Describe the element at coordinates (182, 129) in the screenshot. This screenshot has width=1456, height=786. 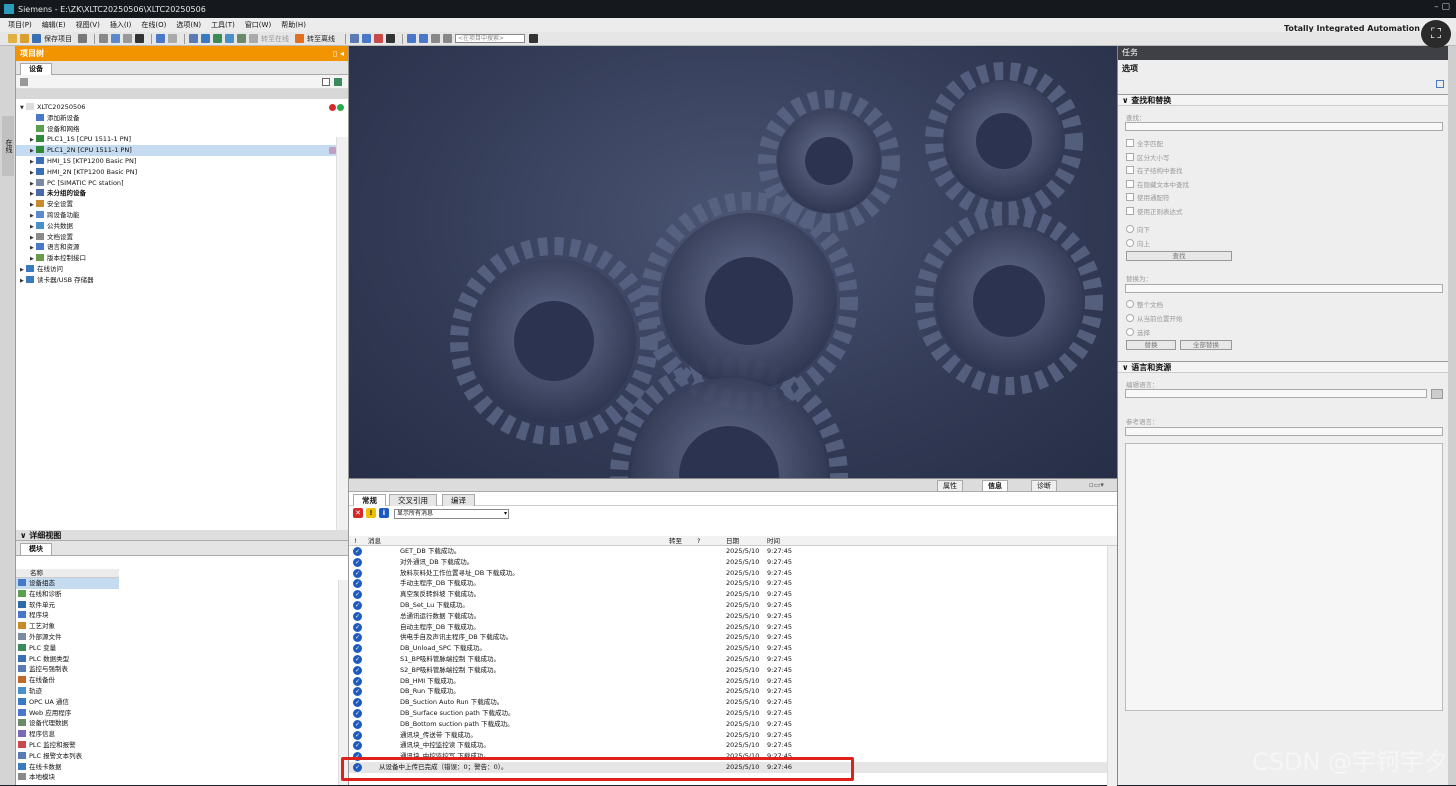
I see `tree-item: 设备和网络` at that location.